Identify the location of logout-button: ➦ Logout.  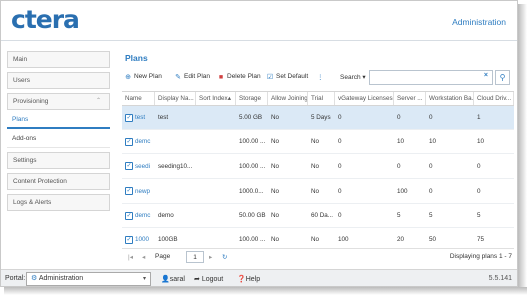
(208, 279).